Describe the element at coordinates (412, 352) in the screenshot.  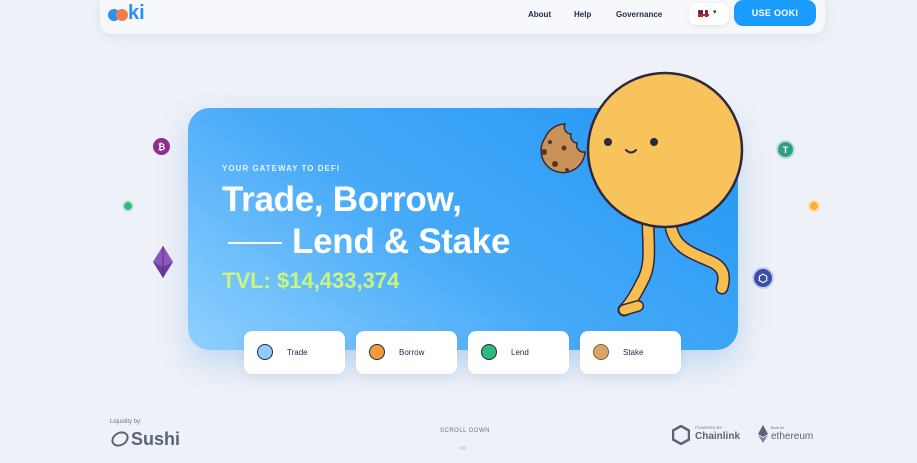
I see `feature-borrow-label: Borrow` at that location.